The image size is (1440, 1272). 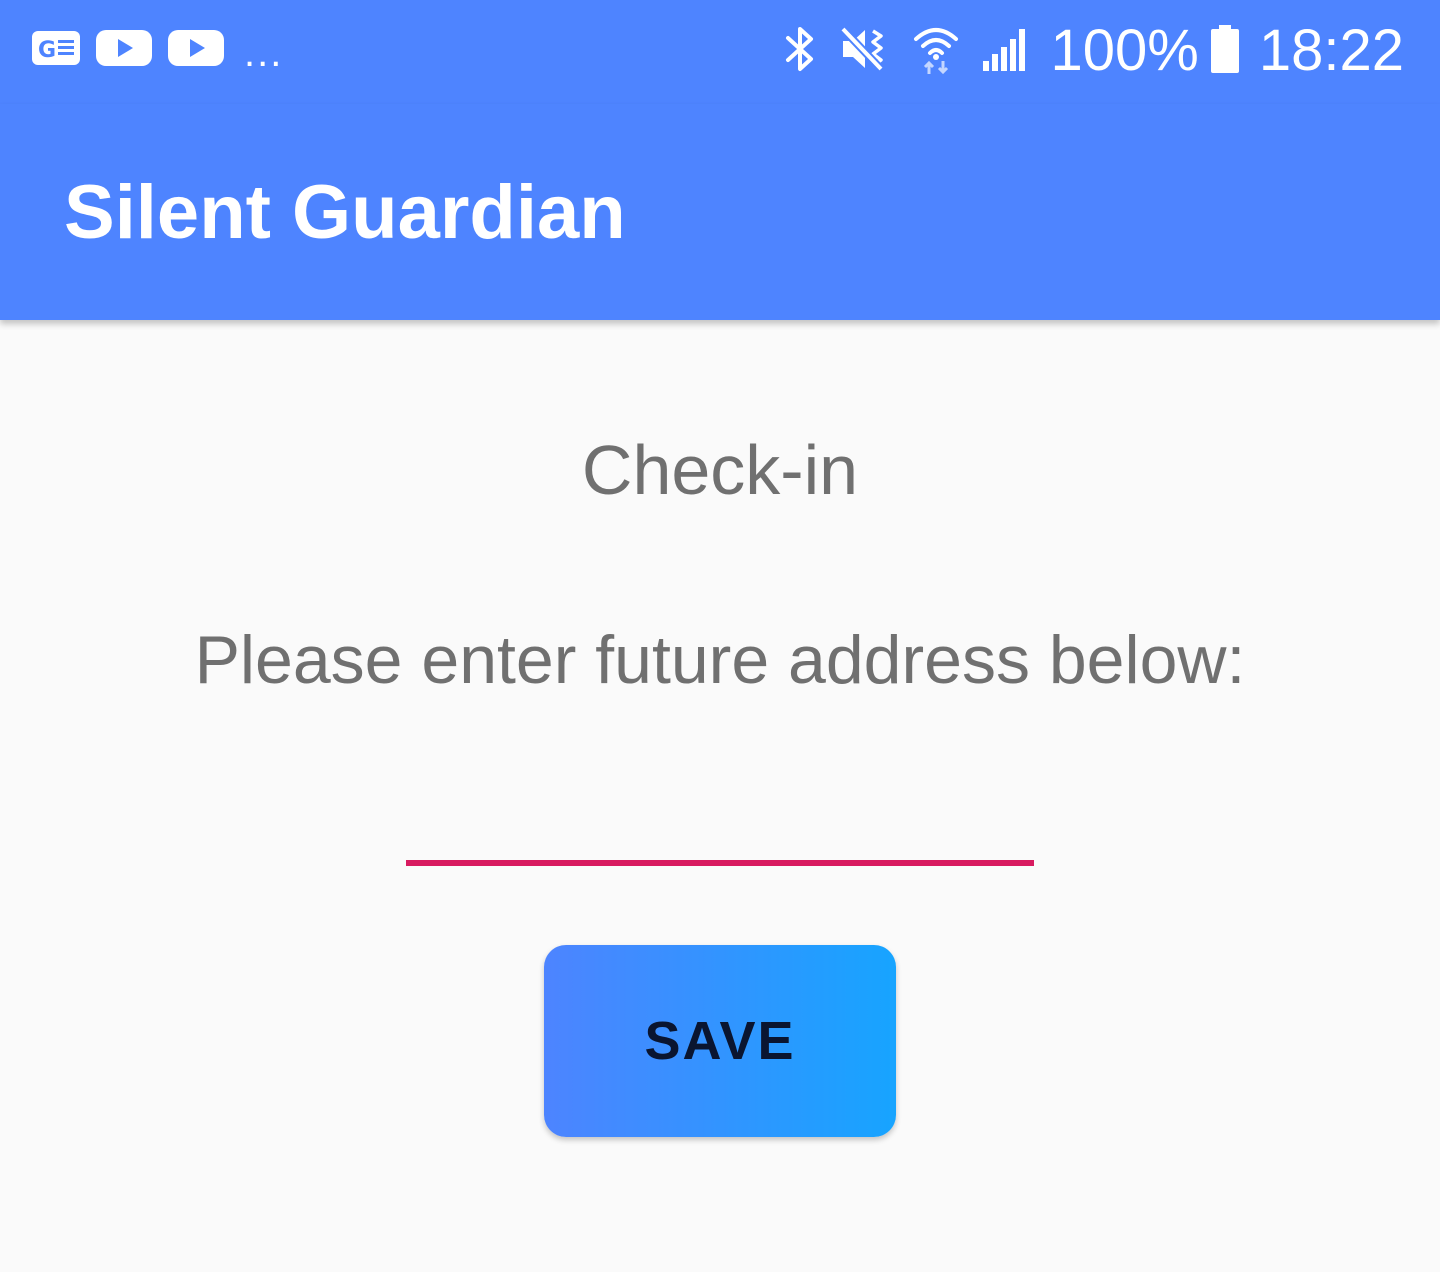 What do you see at coordinates (1006, 51) in the screenshot?
I see `signal-icon` at bounding box center [1006, 51].